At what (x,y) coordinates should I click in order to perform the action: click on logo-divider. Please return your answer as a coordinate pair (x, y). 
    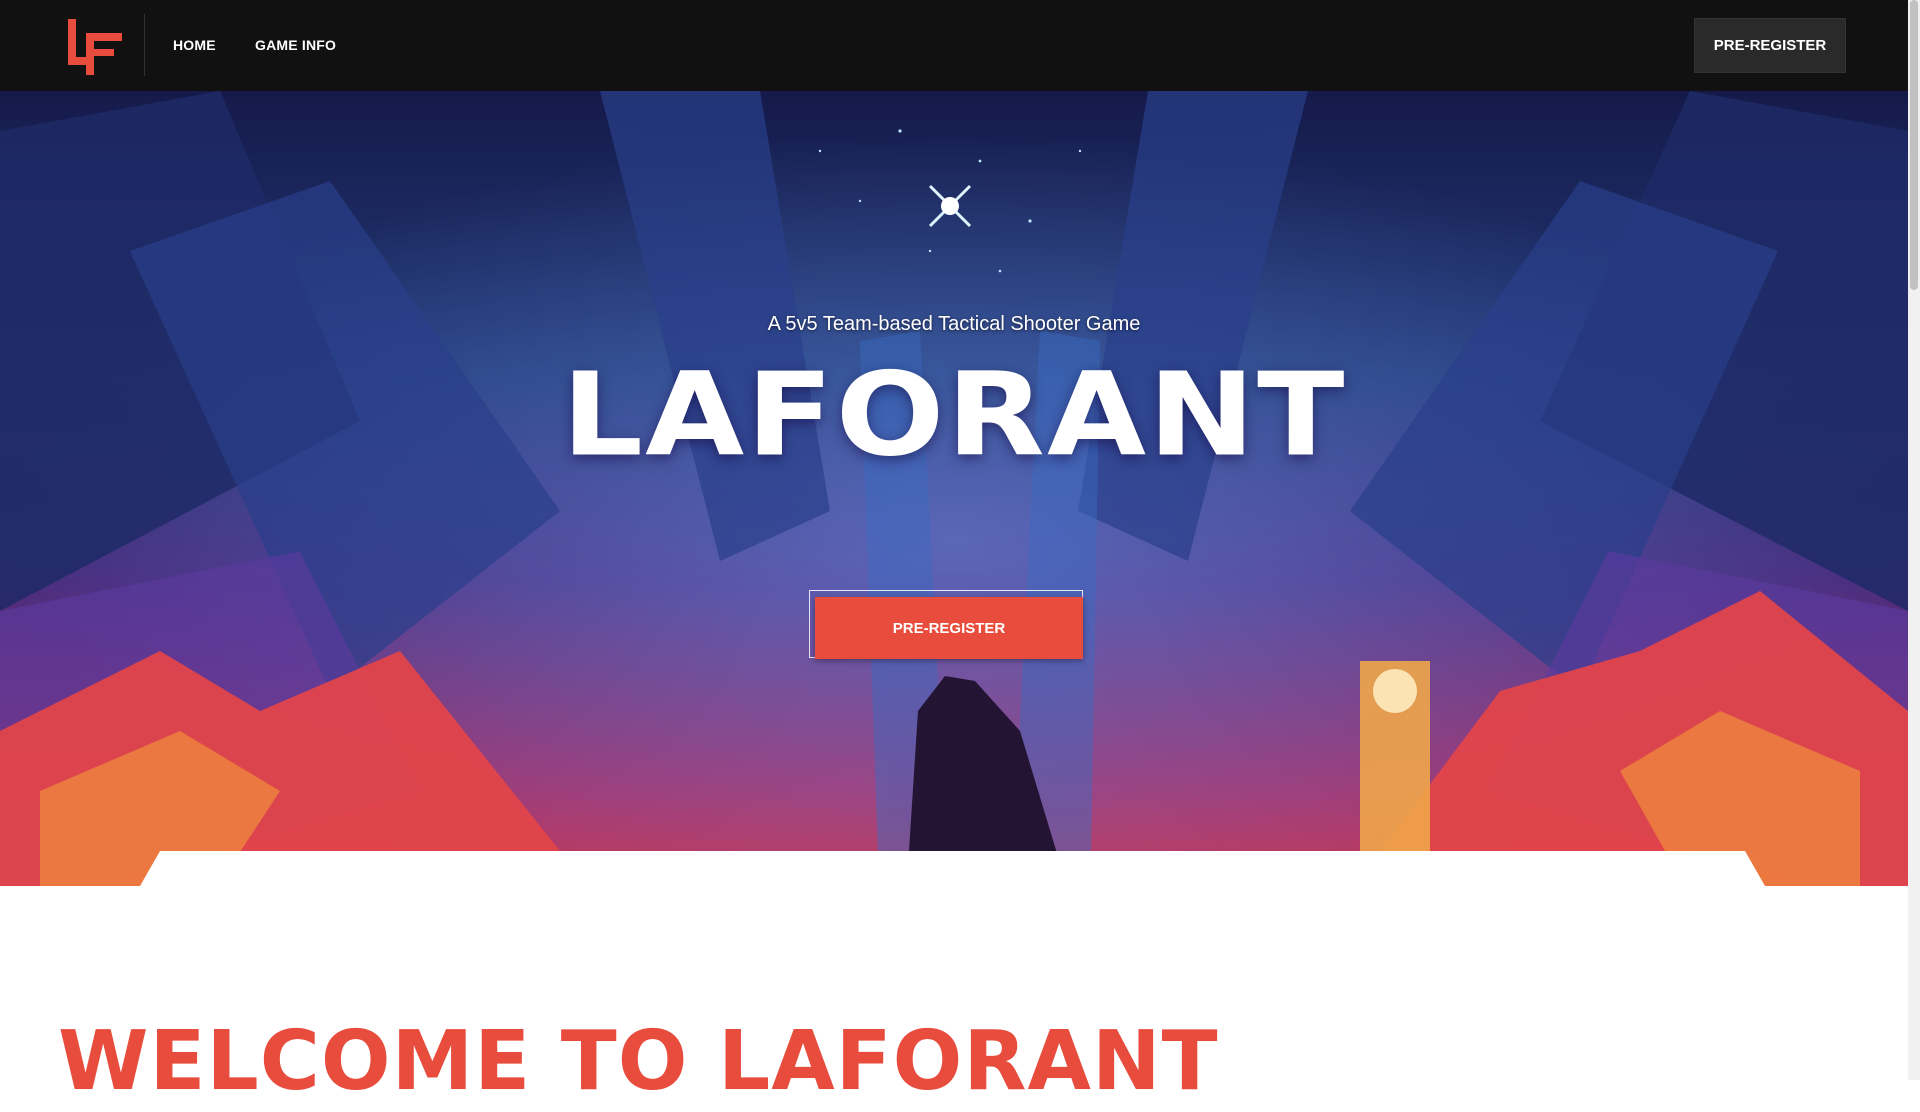
    Looking at the image, I should click on (144, 45).